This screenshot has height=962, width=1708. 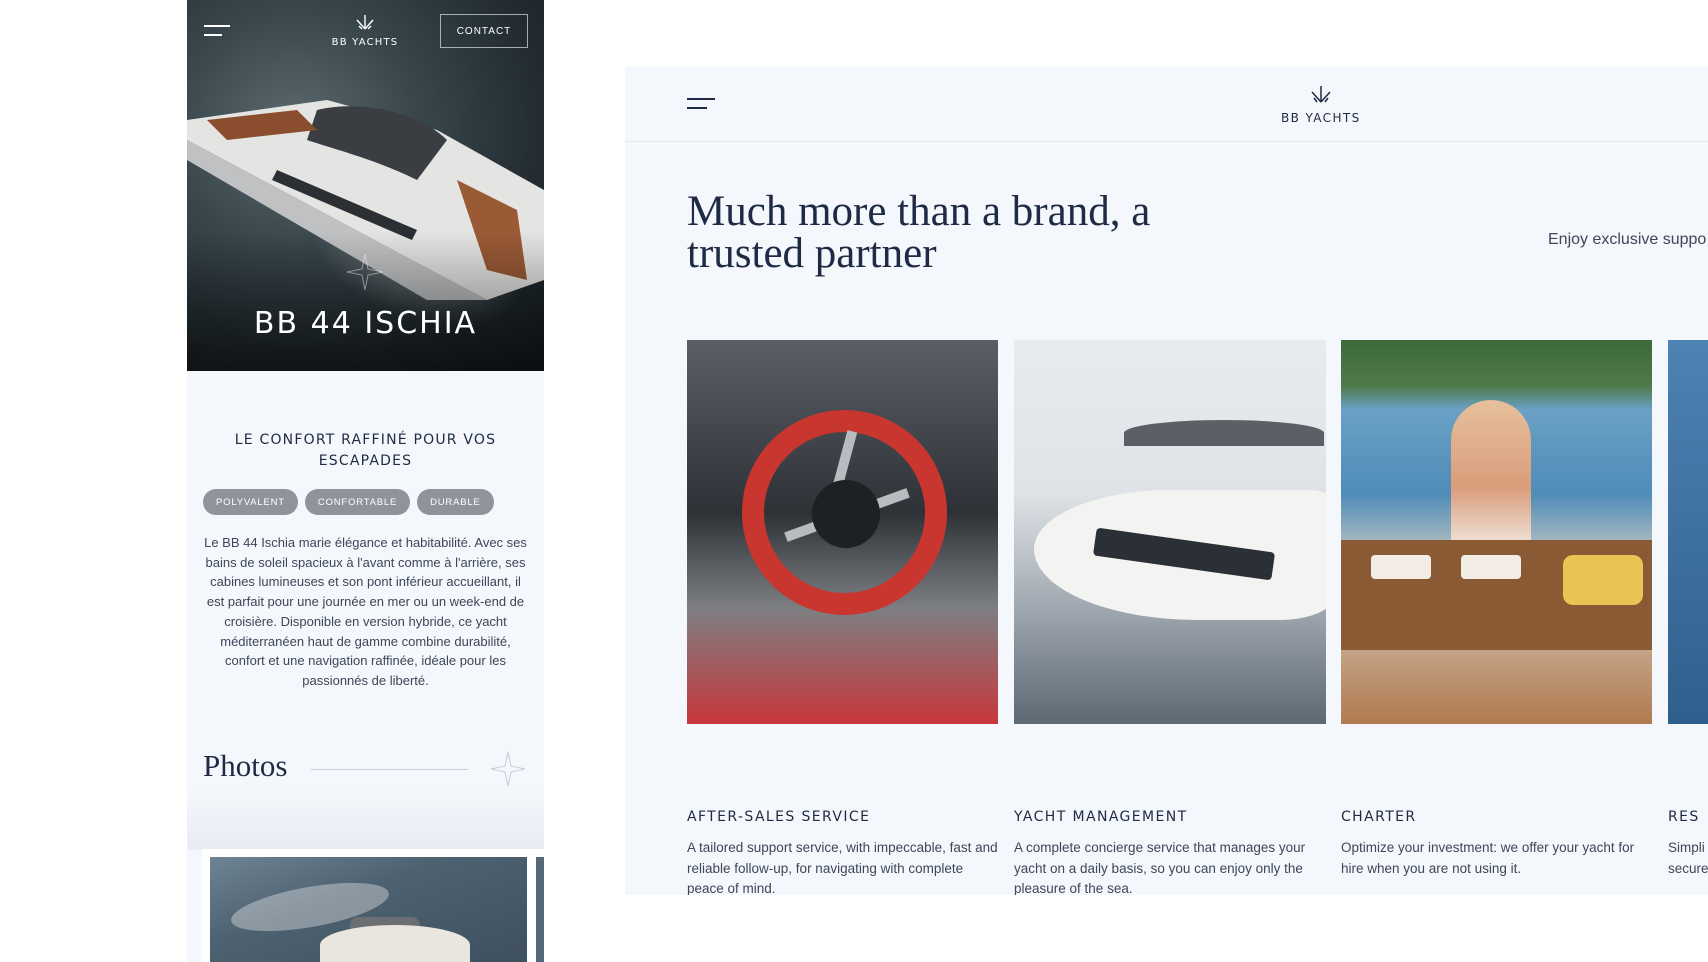 I want to click on desktop-header: BB YACHTS, so click(x=1166, y=104).